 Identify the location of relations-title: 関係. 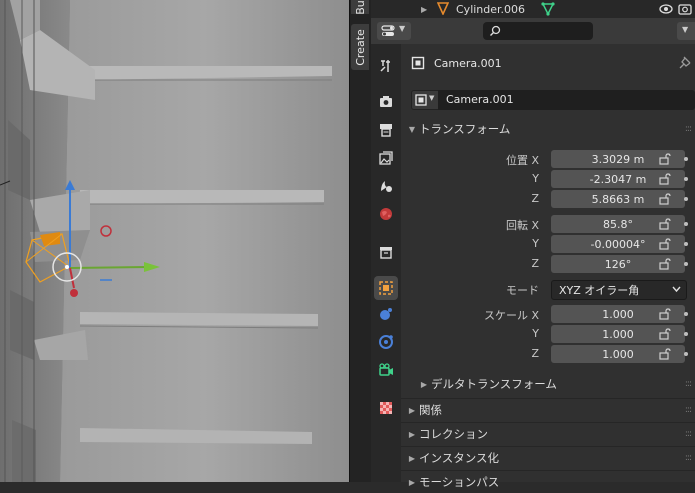
(430, 410).